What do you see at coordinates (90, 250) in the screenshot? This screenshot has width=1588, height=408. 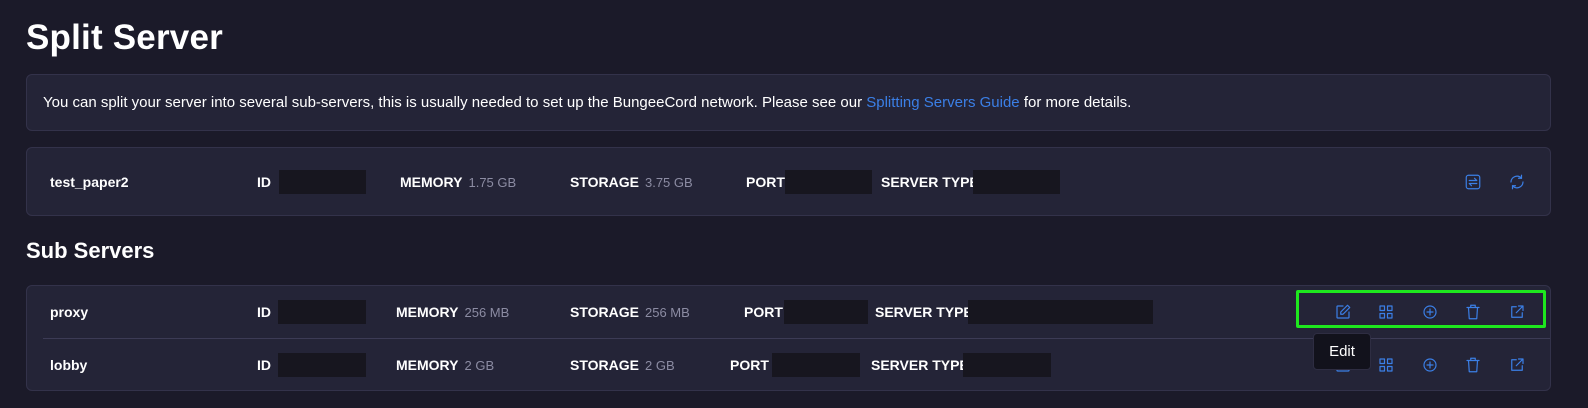 I see `sub-servers-title: Sub Servers` at bounding box center [90, 250].